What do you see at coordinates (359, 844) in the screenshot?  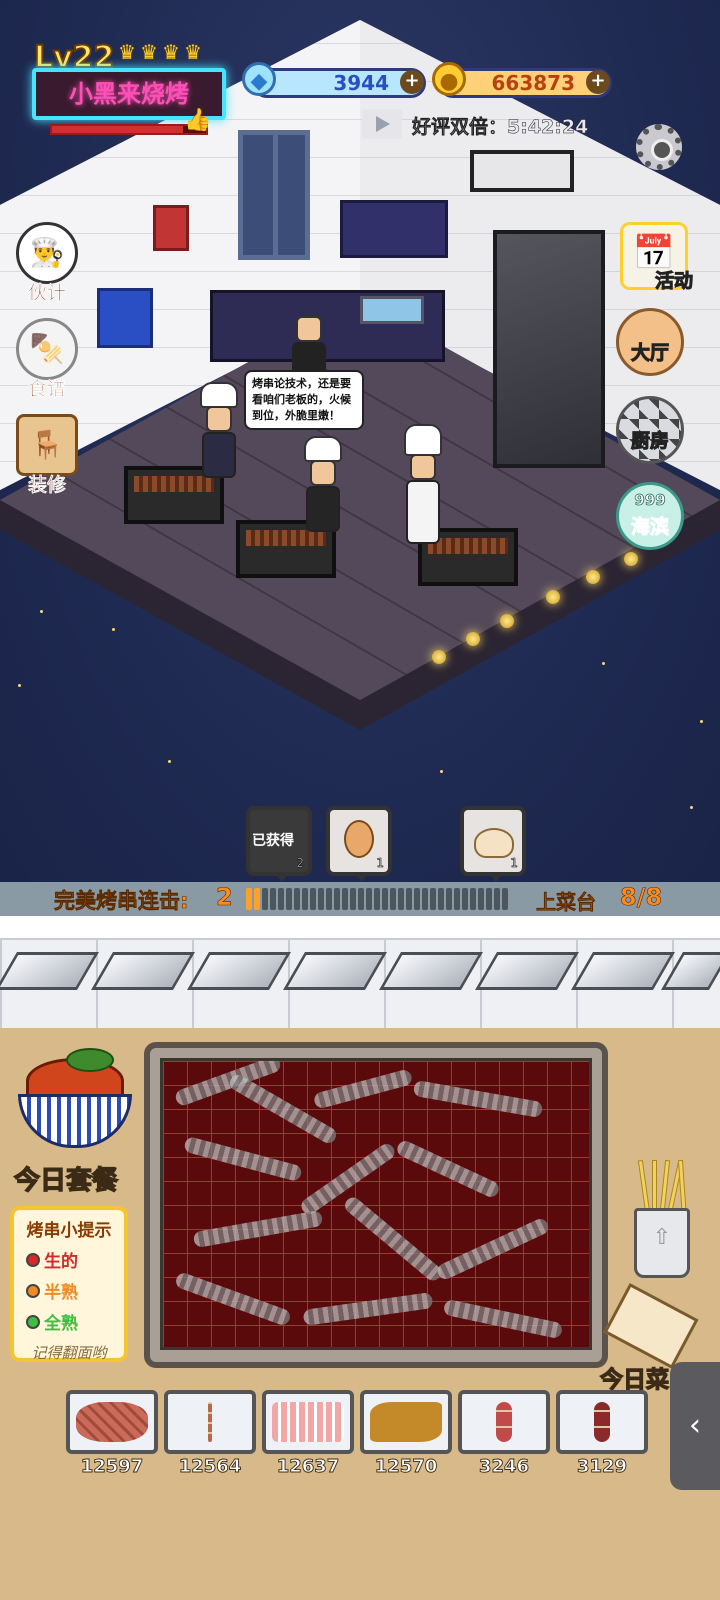 I see `order-slot-egg: 1` at bounding box center [359, 844].